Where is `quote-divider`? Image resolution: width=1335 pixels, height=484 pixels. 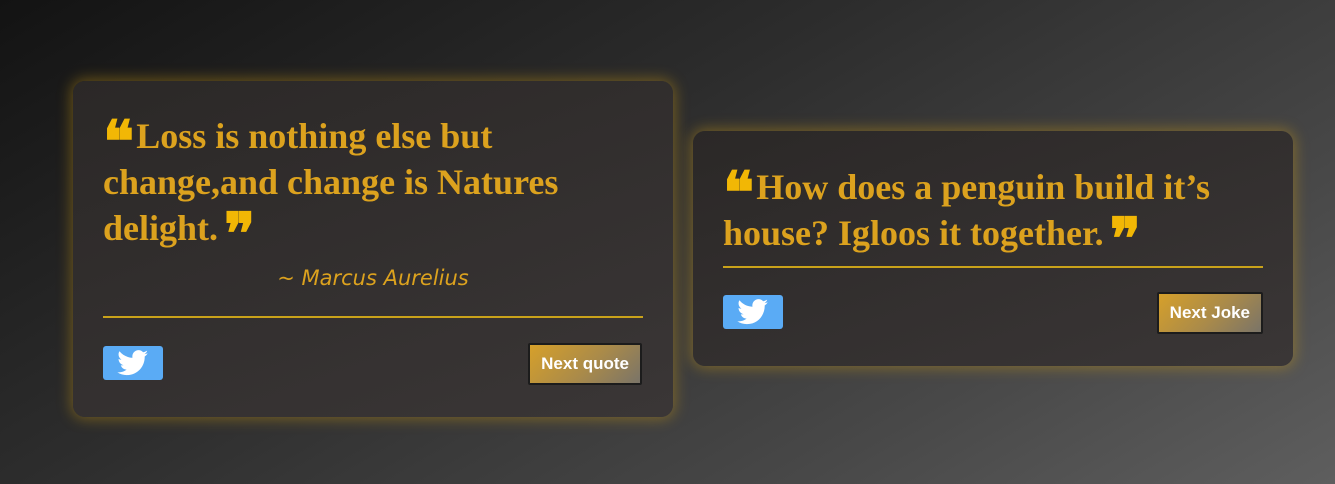 quote-divider is located at coordinates (373, 317).